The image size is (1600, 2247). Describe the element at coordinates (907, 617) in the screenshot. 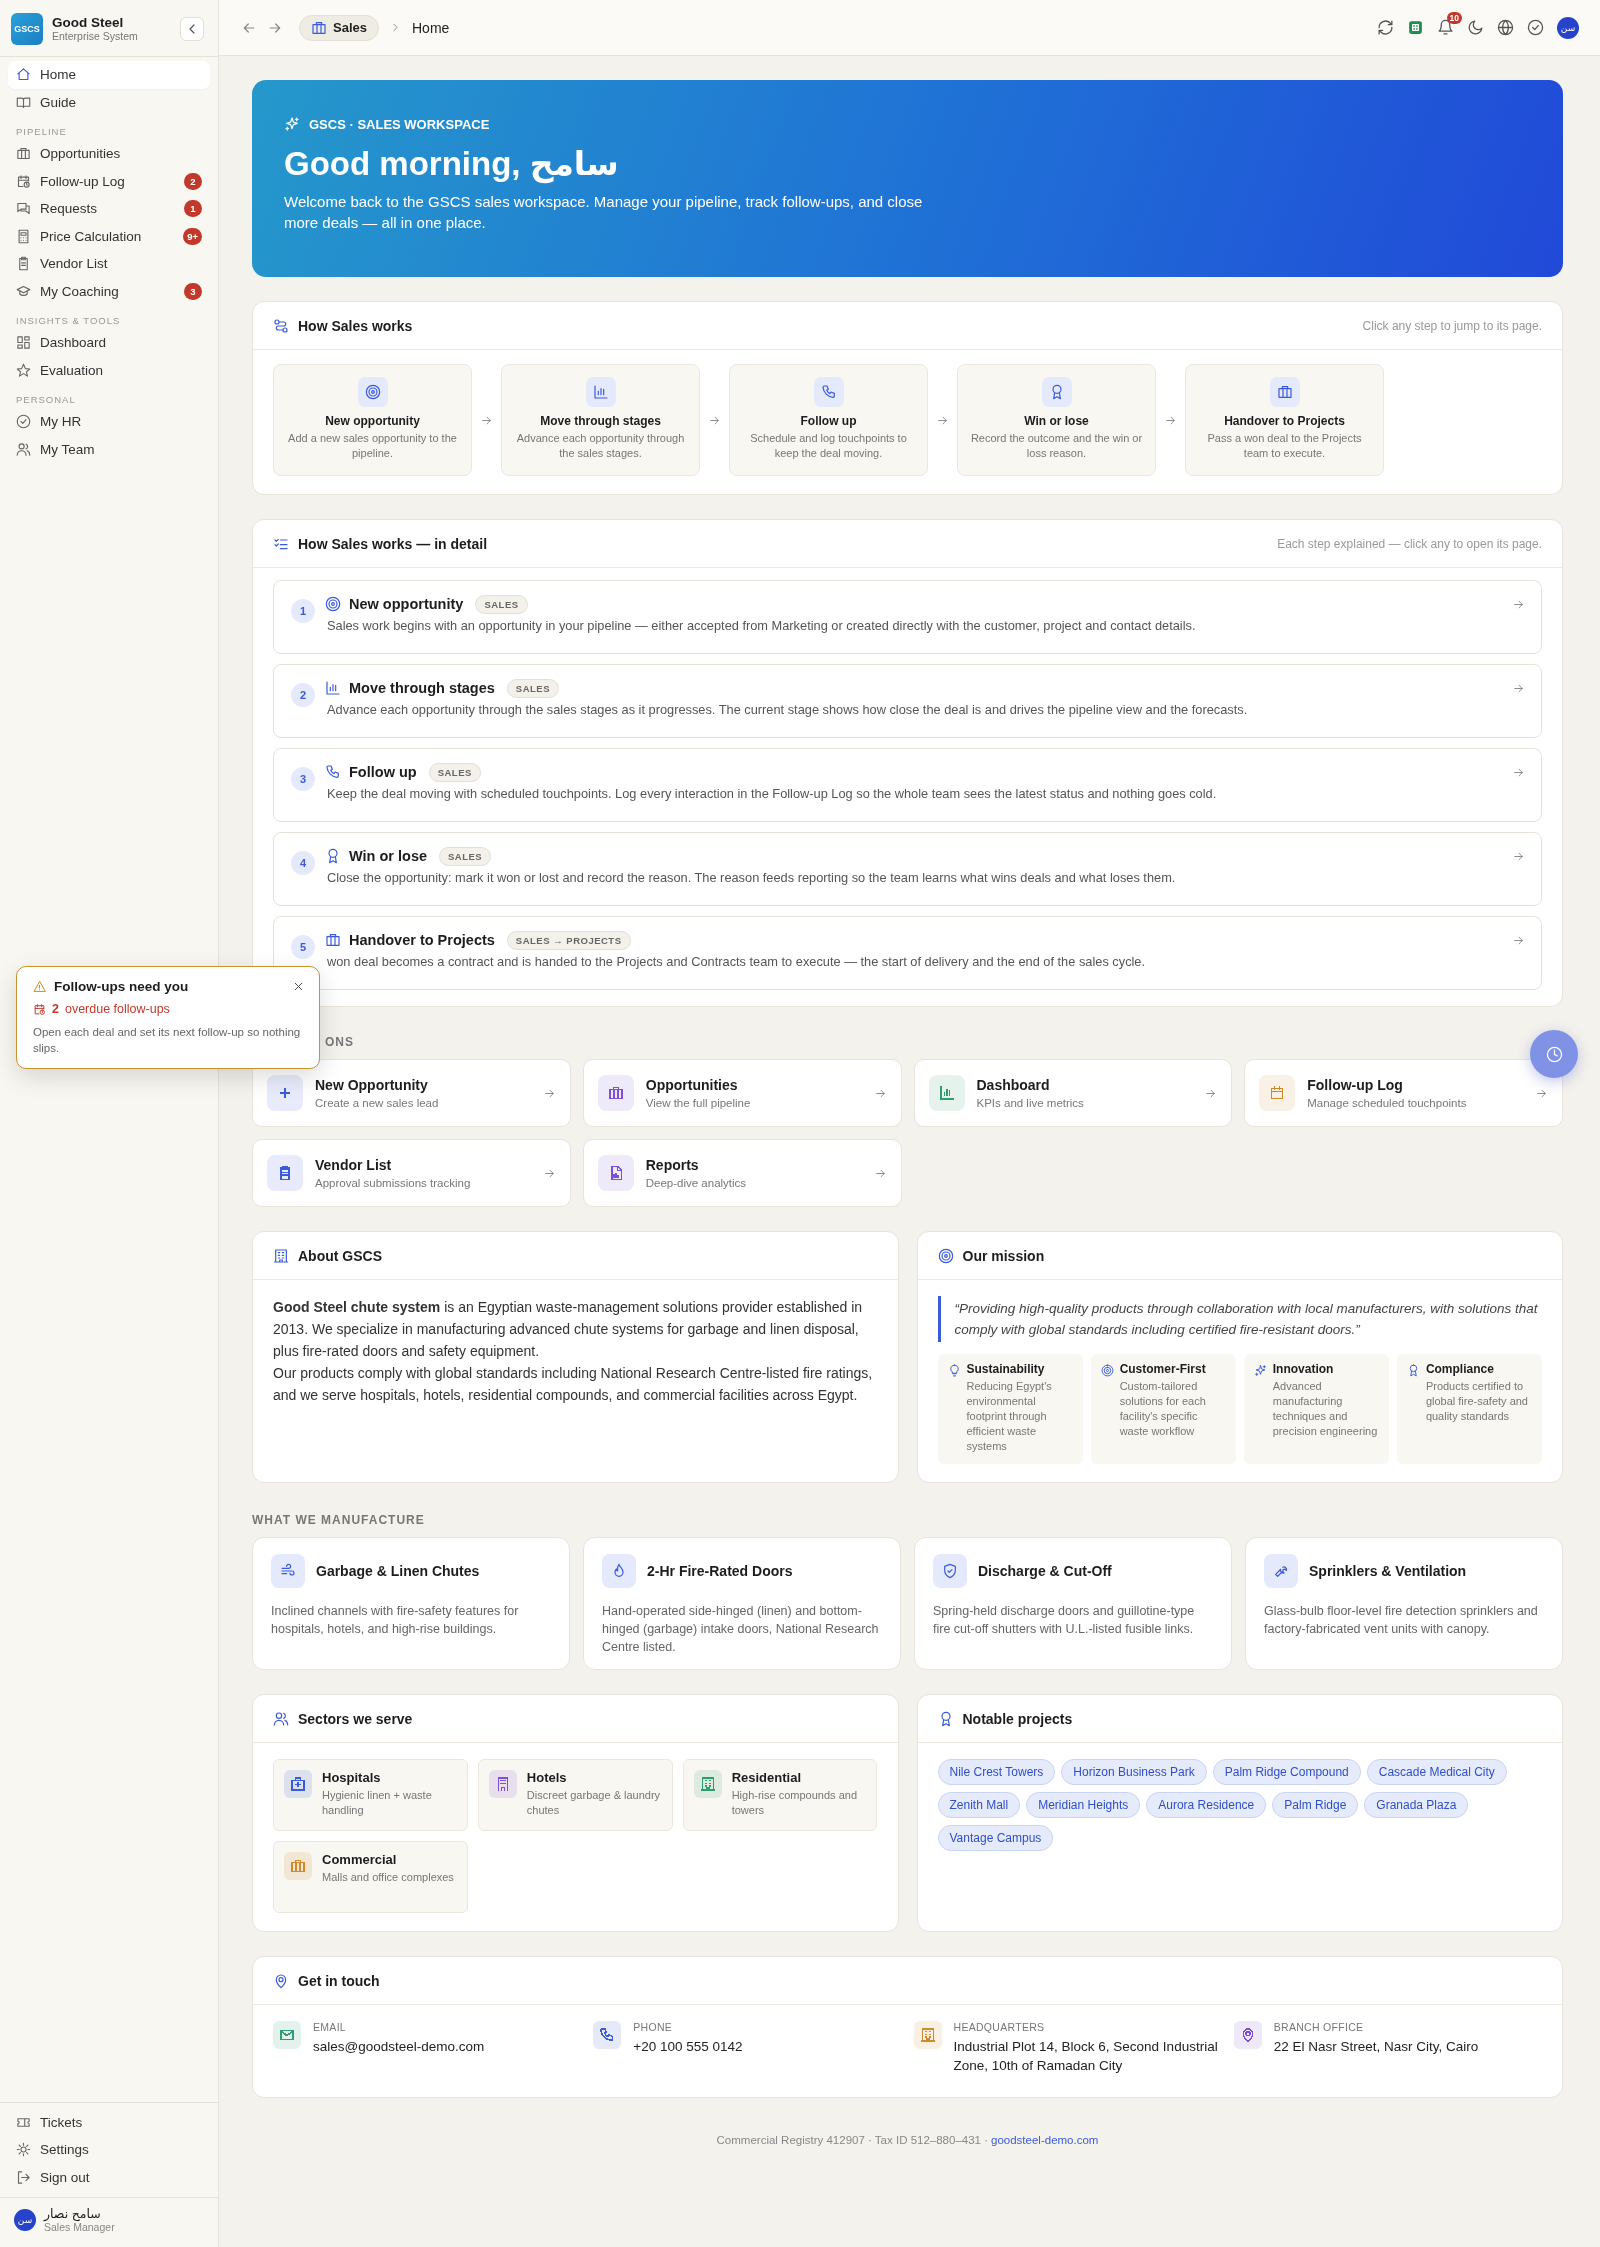

I see `step-row: 1 New opportunity SALES Sales work begins with an opportunity in your pipeline — either accepted from Marketing or created directly with the customer, project and contact details.` at that location.